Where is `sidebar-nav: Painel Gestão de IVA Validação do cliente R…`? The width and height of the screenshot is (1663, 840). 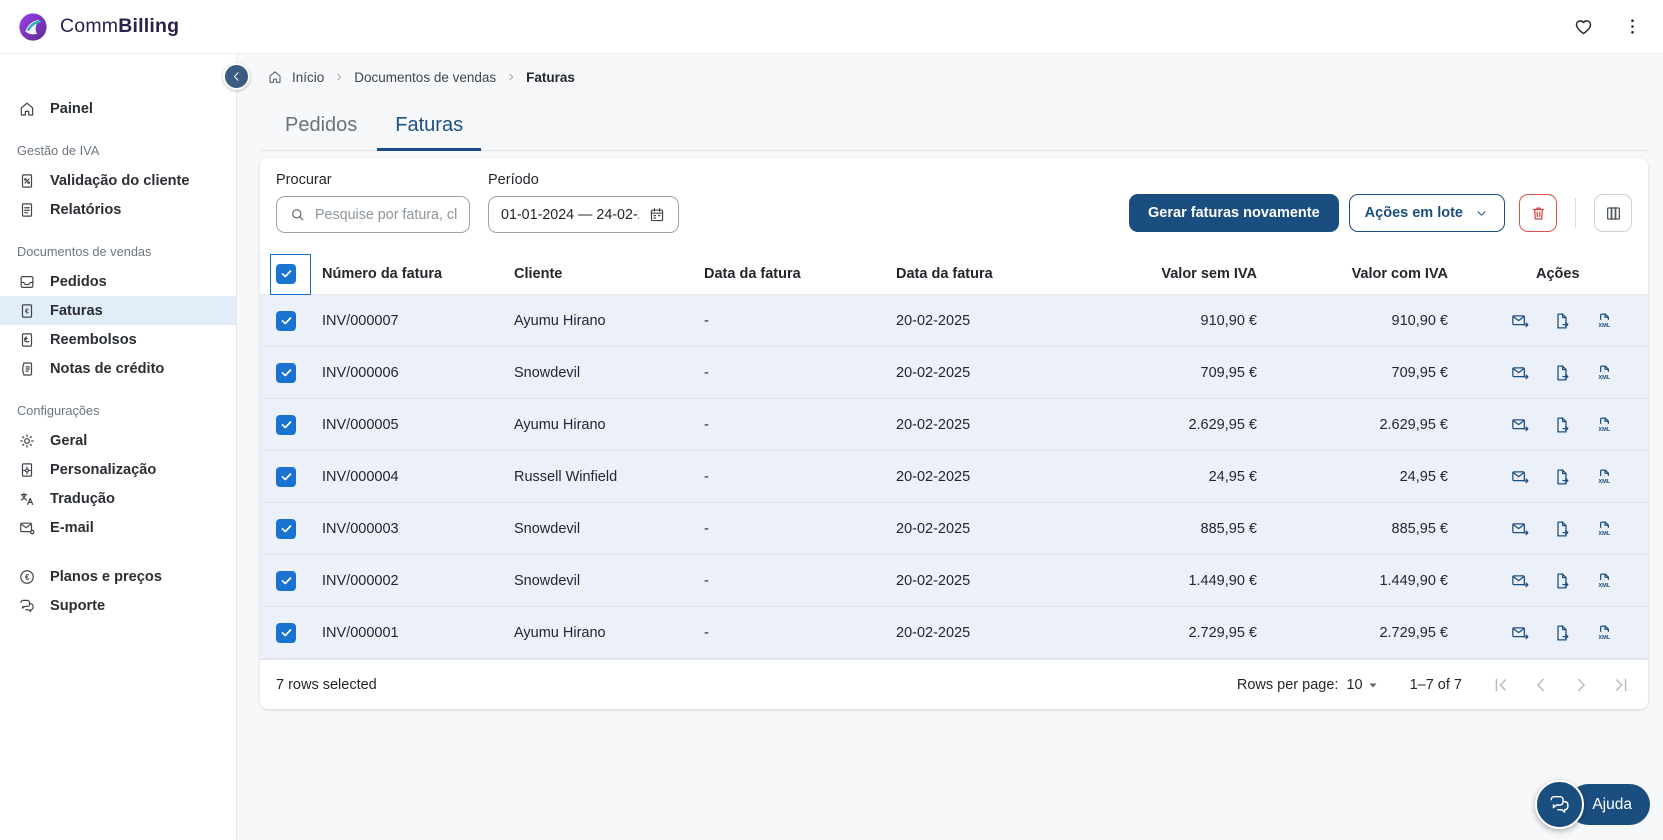
sidebar-nav: Painel Gestão de IVA Validação do cliente R… is located at coordinates (118, 357).